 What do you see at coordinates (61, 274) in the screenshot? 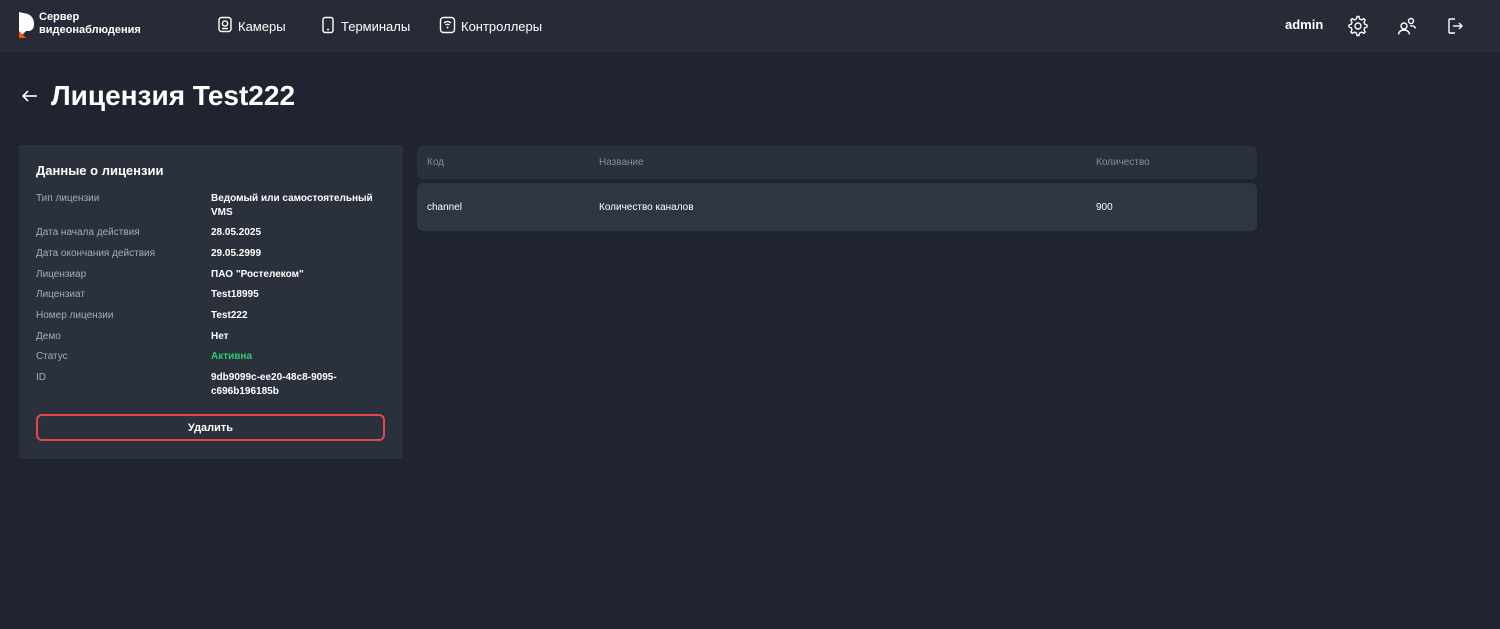
I see `row-label: Лицензиар` at bounding box center [61, 274].